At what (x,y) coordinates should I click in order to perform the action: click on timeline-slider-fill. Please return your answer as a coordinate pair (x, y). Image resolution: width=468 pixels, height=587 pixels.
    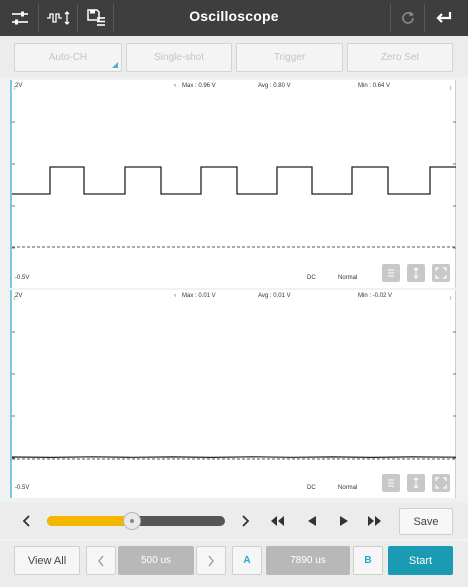
    Looking at the image, I should click on (89, 521).